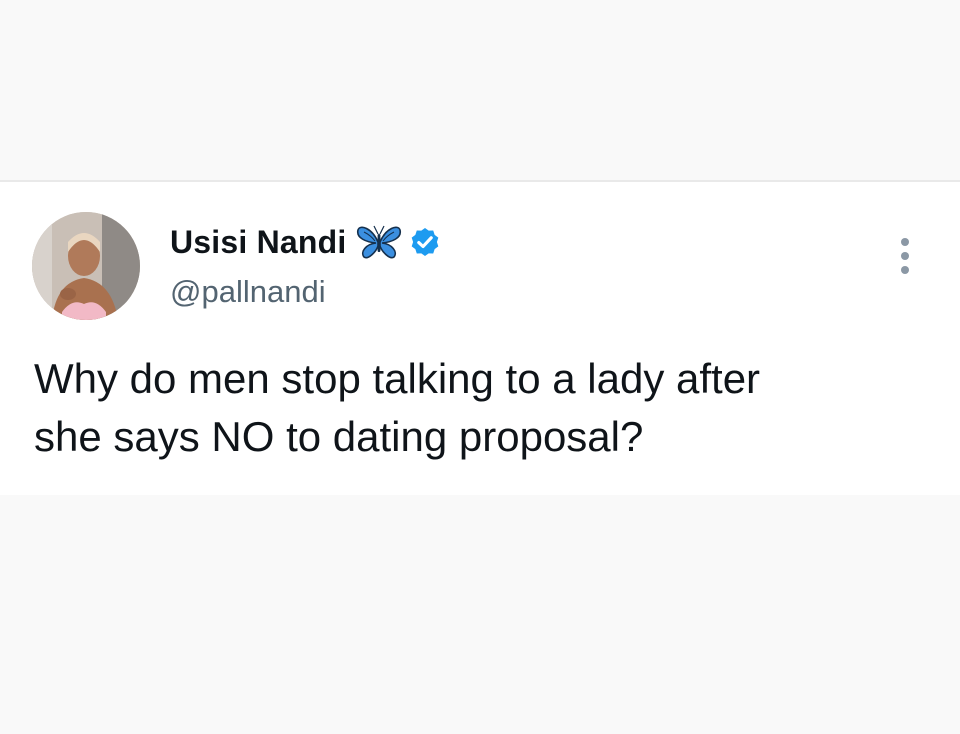 Image resolution: width=960 pixels, height=734 pixels. I want to click on butterfly-icon, so click(379, 242).